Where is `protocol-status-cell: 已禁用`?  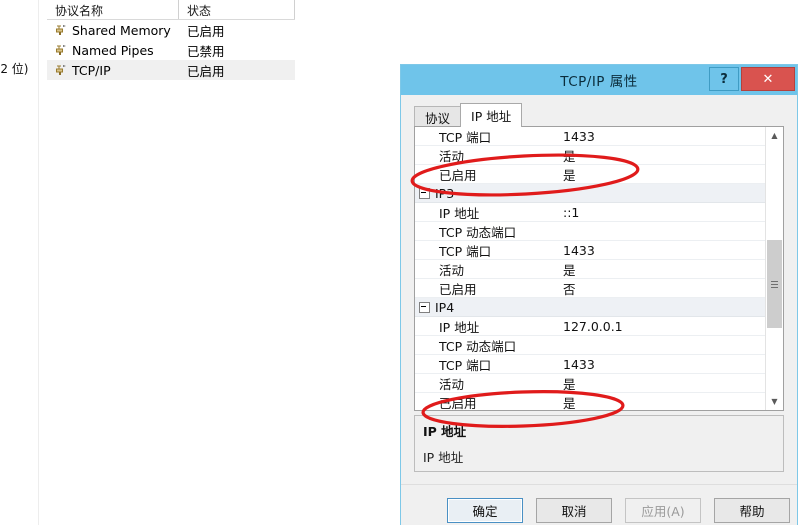 protocol-status-cell: 已禁用 is located at coordinates (206, 51).